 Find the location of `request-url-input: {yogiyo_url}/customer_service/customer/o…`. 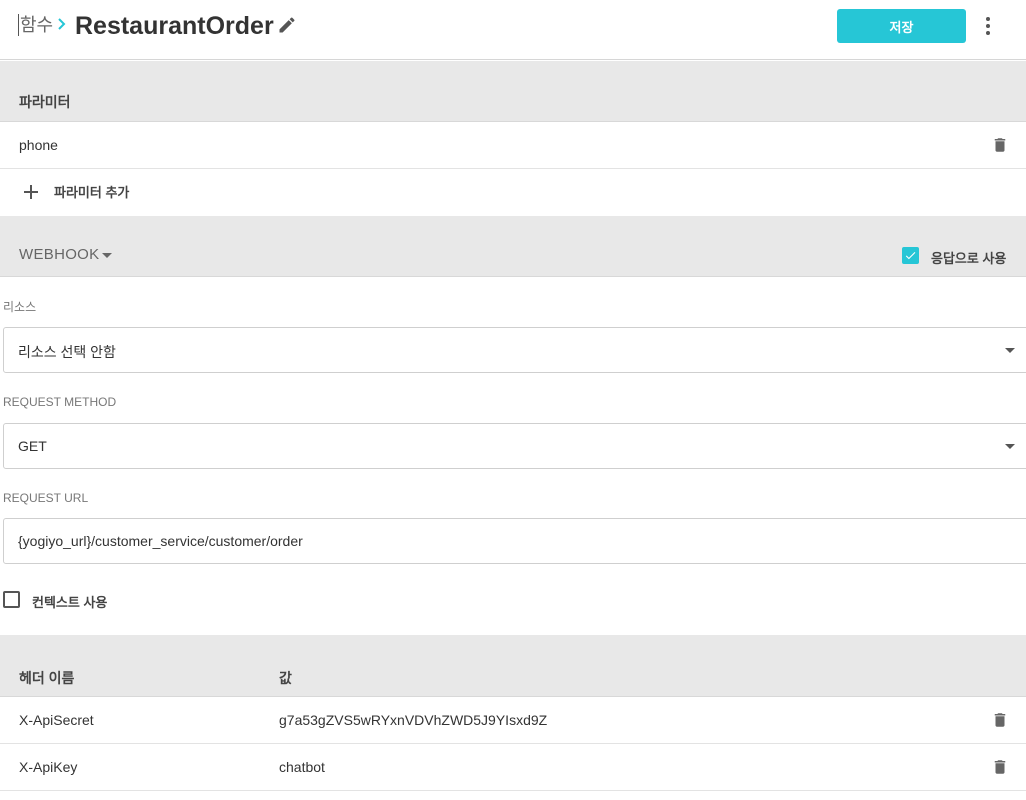

request-url-input: {yogiyo_url}/customer_service/customer/o… is located at coordinates (514, 541).